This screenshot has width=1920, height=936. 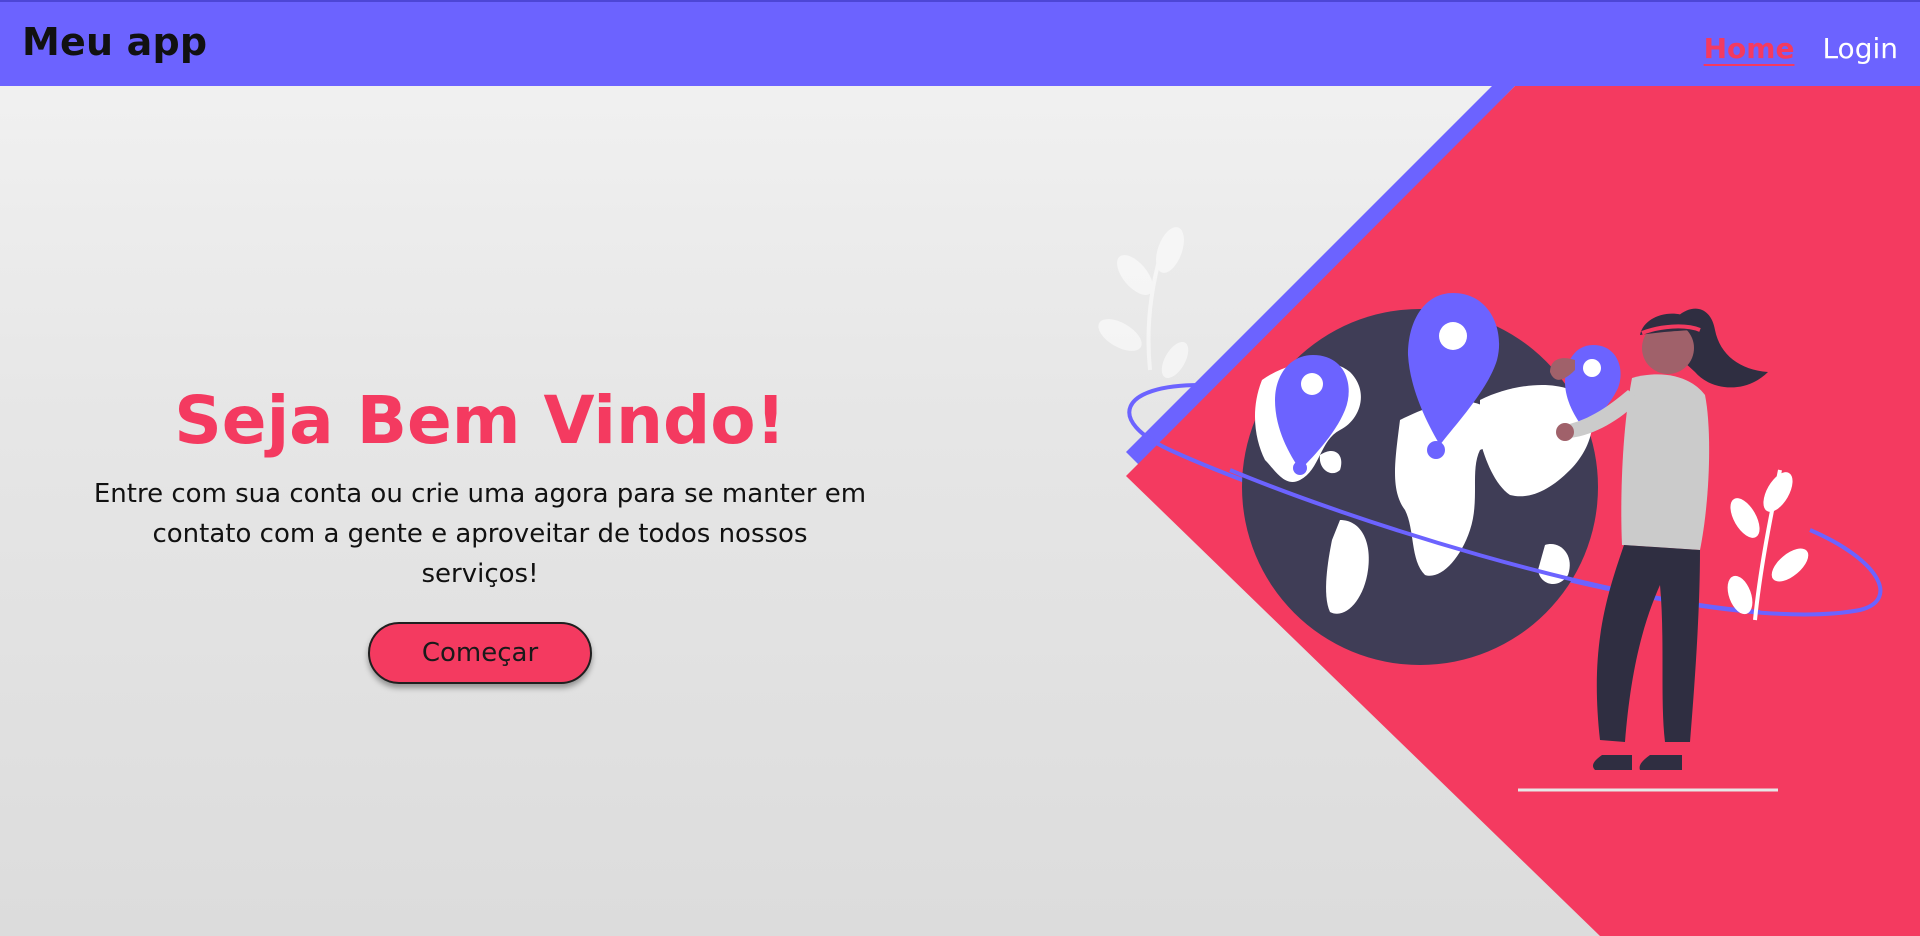 What do you see at coordinates (480, 652) in the screenshot?
I see `start-button: Começar` at bounding box center [480, 652].